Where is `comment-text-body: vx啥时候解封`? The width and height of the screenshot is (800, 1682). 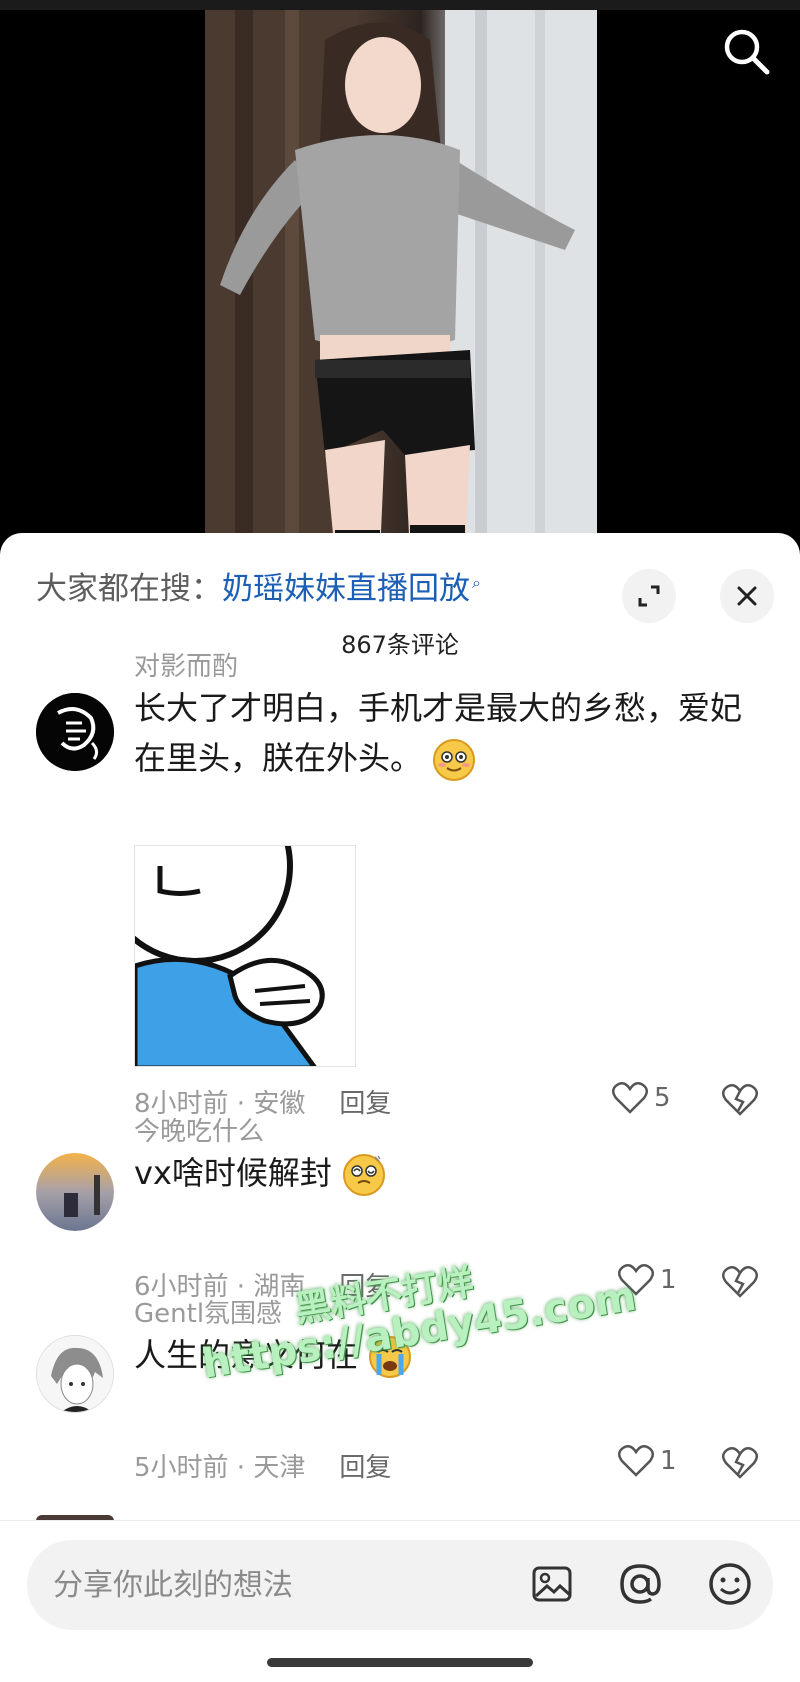
comment-text-body: vx啥时候解封 is located at coordinates (233, 1173).